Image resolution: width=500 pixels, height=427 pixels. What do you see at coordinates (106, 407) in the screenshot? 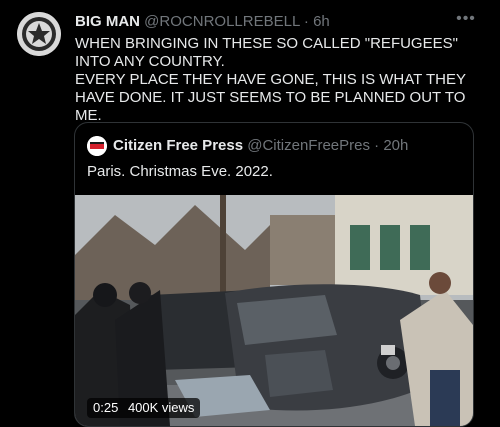
I see `video-duration: 0:25` at bounding box center [106, 407].